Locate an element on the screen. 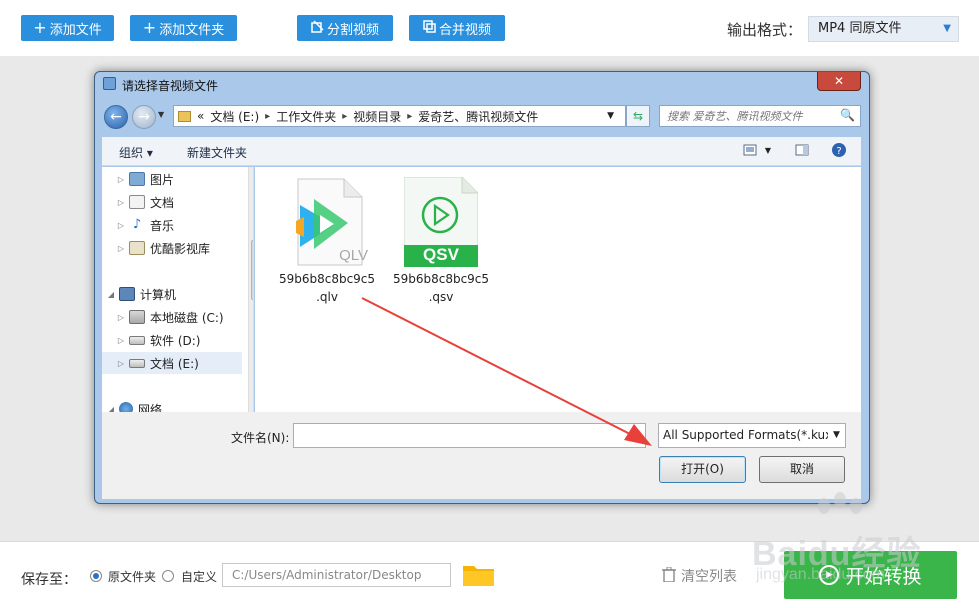  file-type-filter-value: All Supported Formats(*.kux is located at coordinates (748, 435).